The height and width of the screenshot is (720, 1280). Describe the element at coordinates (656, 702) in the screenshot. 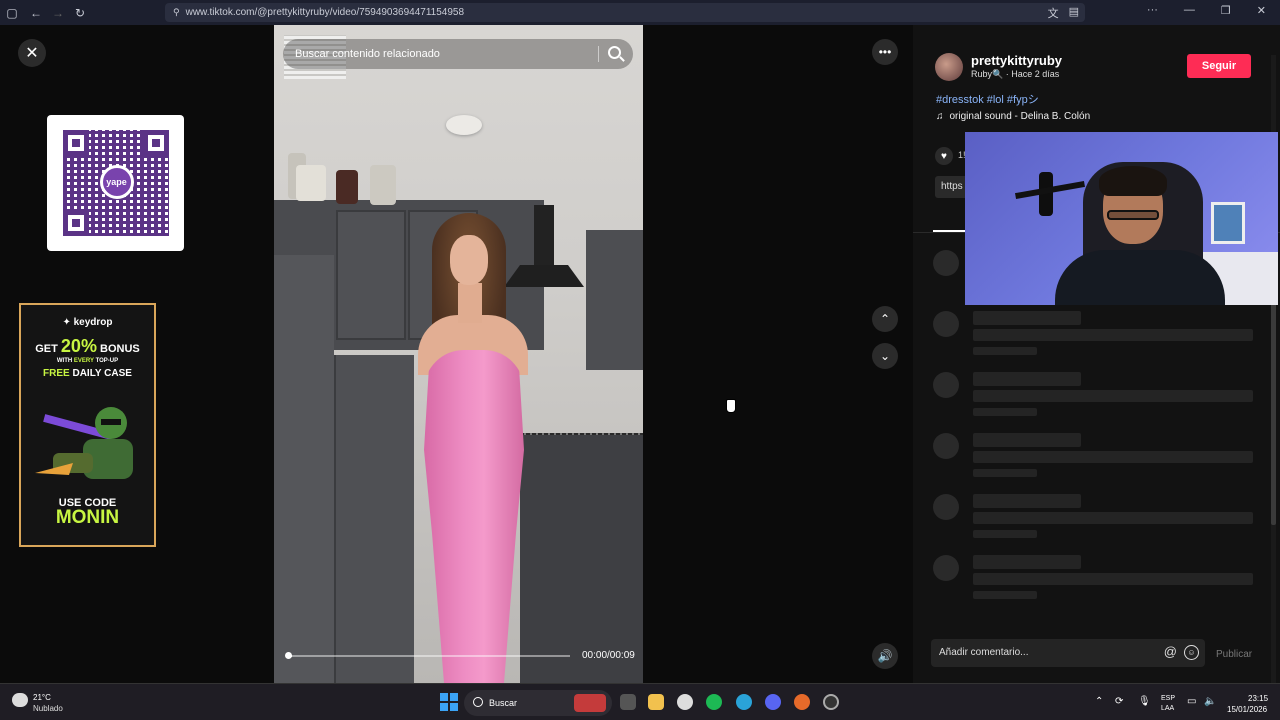

I see `file-explorer-icon` at that location.